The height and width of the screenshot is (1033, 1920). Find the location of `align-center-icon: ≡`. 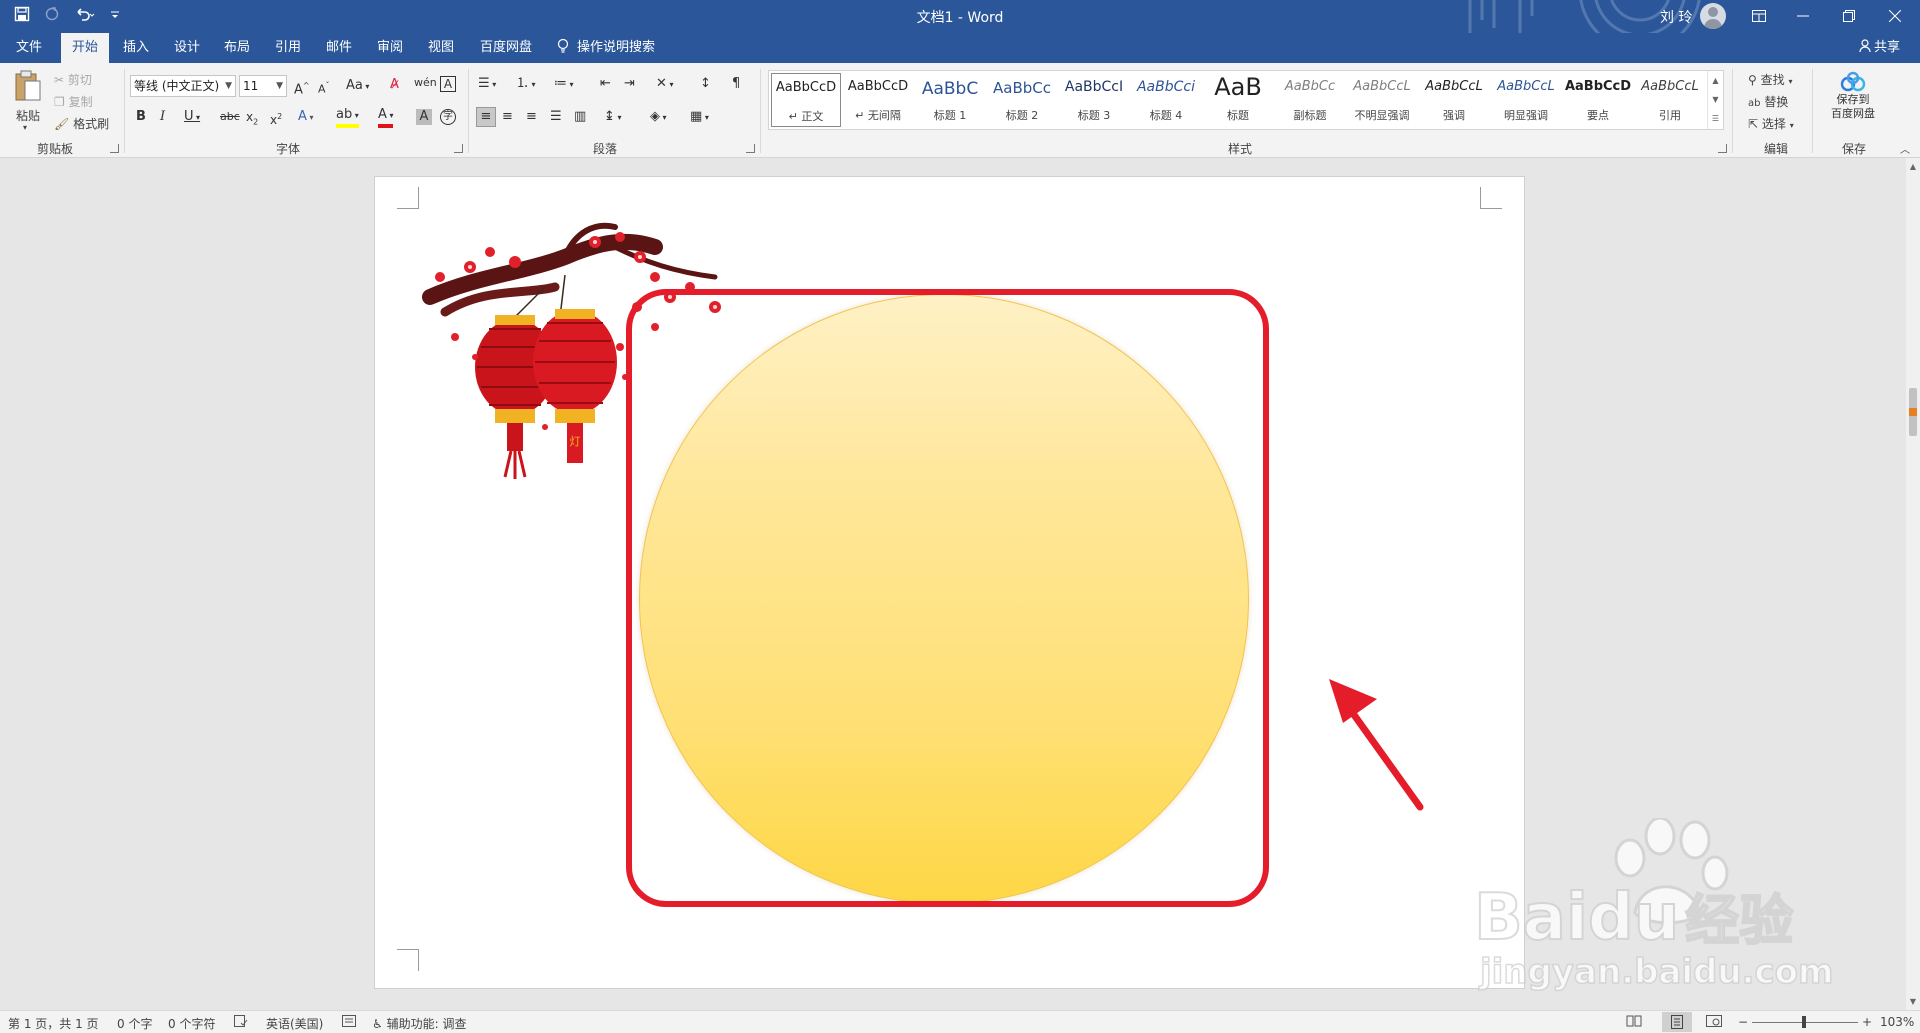

align-center-icon: ≡ is located at coordinates (507, 117).